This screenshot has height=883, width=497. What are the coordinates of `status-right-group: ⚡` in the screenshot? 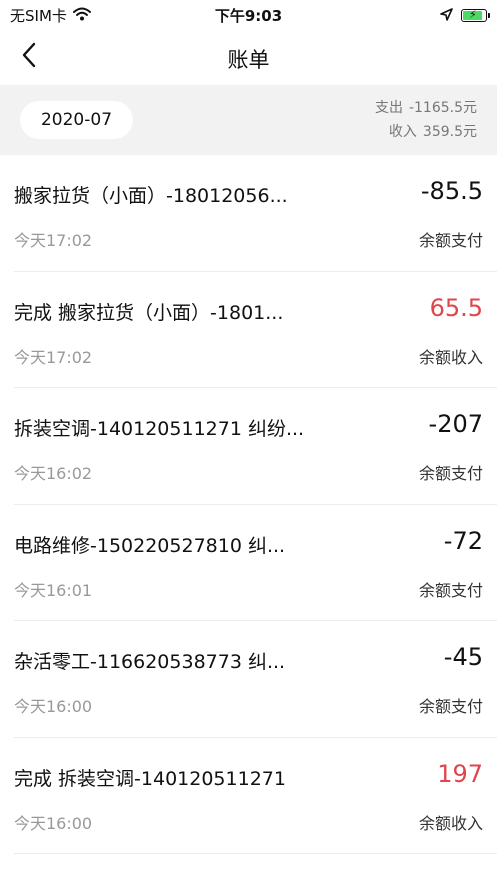 It's located at (465, 15).